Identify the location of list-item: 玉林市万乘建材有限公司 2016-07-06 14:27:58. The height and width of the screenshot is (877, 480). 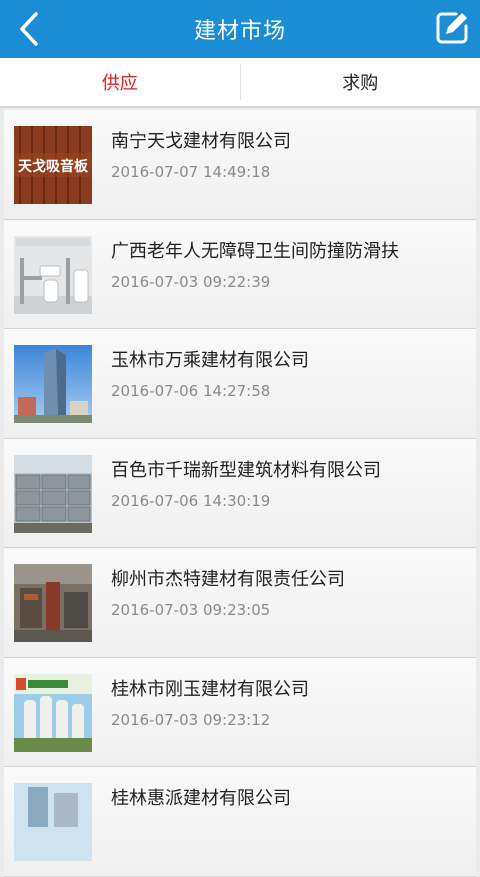
(240, 384).